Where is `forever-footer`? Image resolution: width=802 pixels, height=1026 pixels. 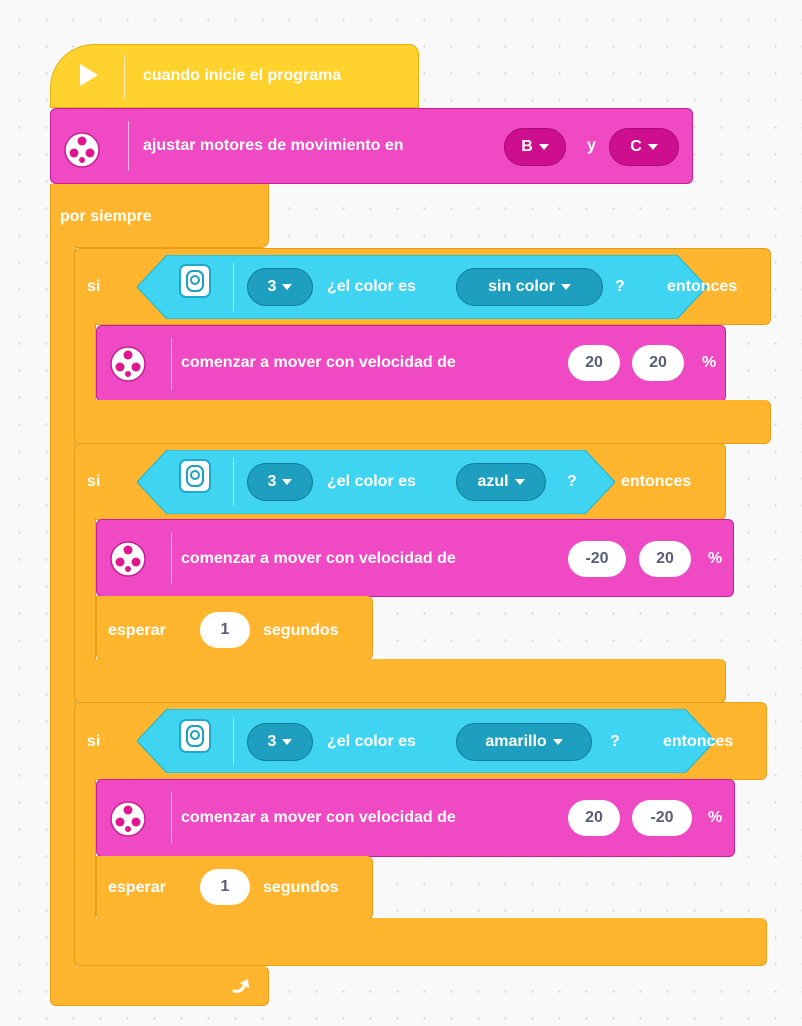 forever-footer is located at coordinates (159, 986).